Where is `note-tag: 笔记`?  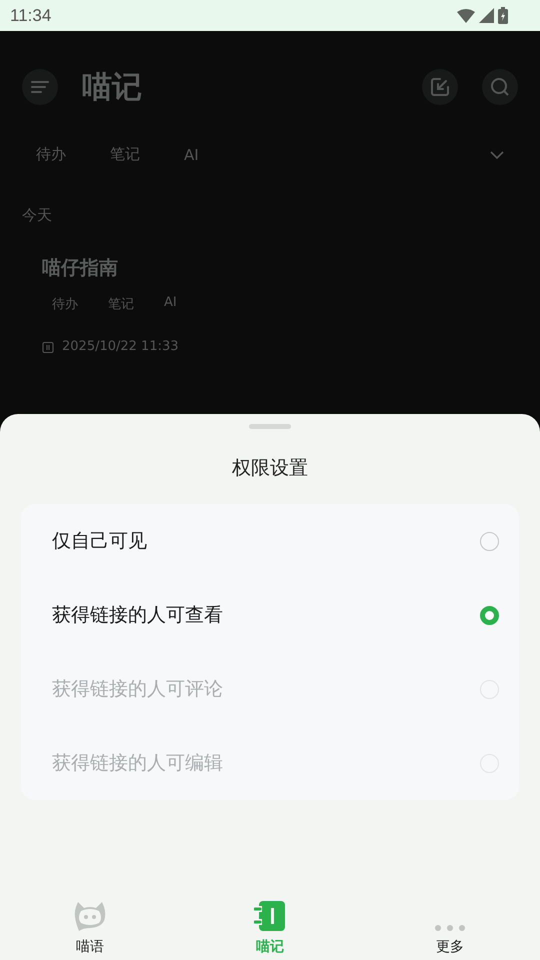 note-tag: 笔记 is located at coordinates (121, 304).